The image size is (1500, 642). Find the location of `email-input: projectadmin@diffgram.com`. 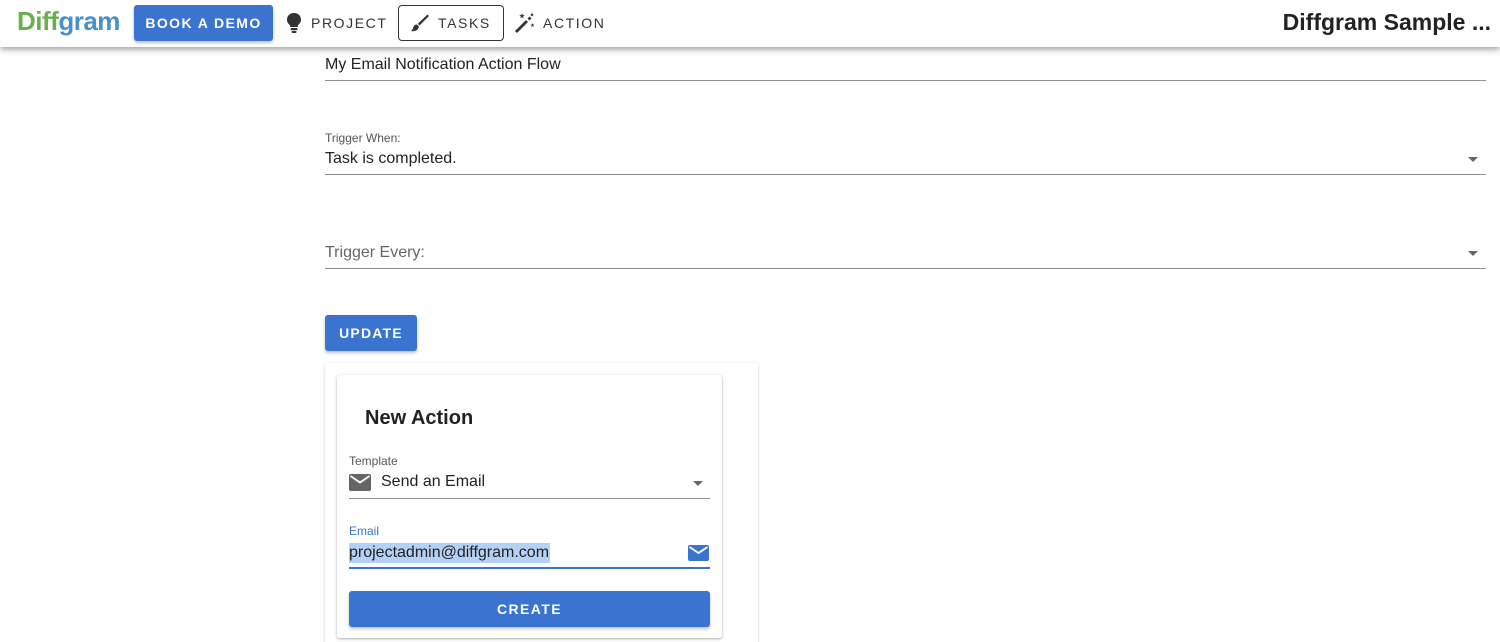

email-input: projectadmin@diffgram.com is located at coordinates (450, 553).